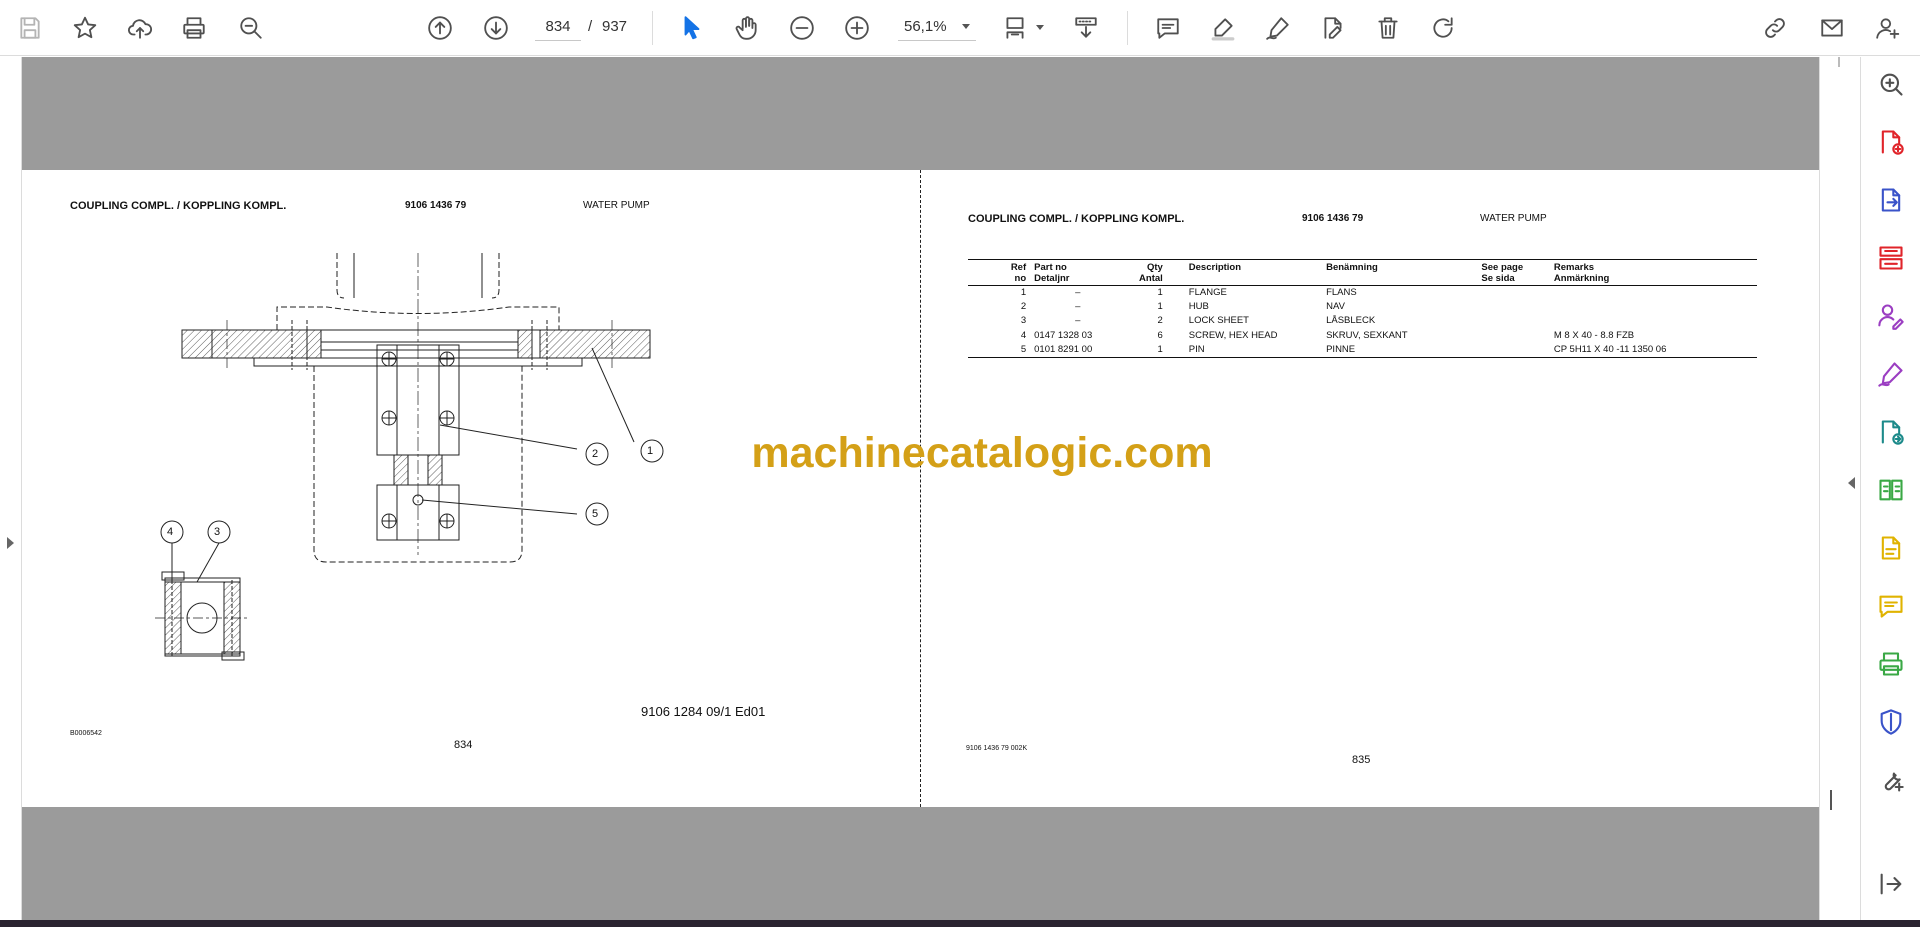 Image resolution: width=1920 pixels, height=927 pixels. Describe the element at coordinates (1086, 28) in the screenshot. I see `scroll-mode-icon` at that location.